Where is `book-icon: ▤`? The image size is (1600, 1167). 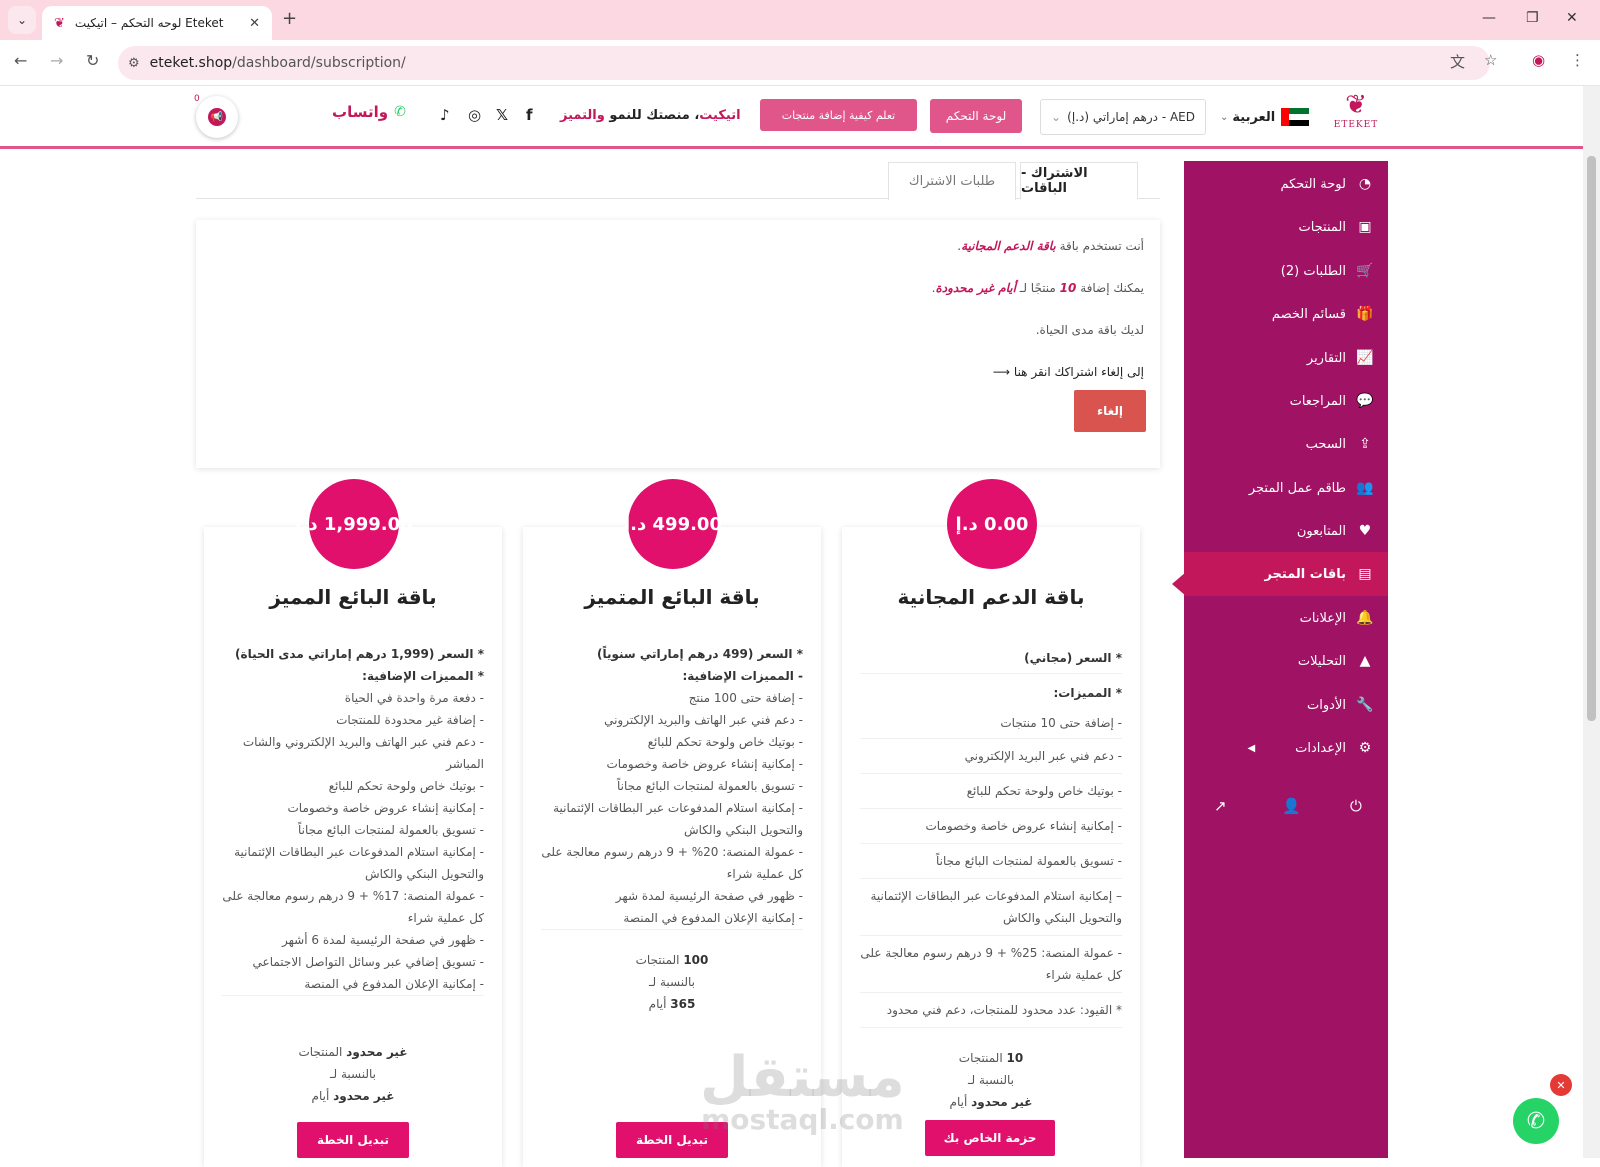 book-icon: ▤ is located at coordinates (1365, 574).